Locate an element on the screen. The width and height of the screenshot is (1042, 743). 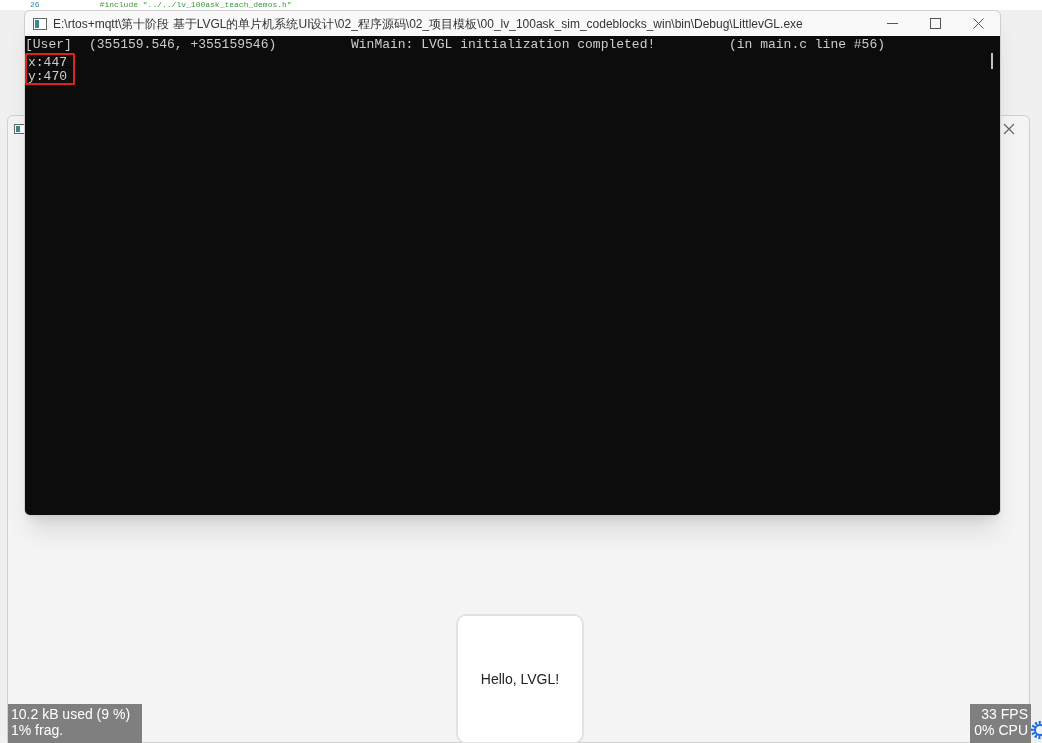
card-label: Hello, LVGL! is located at coordinates (520, 679).